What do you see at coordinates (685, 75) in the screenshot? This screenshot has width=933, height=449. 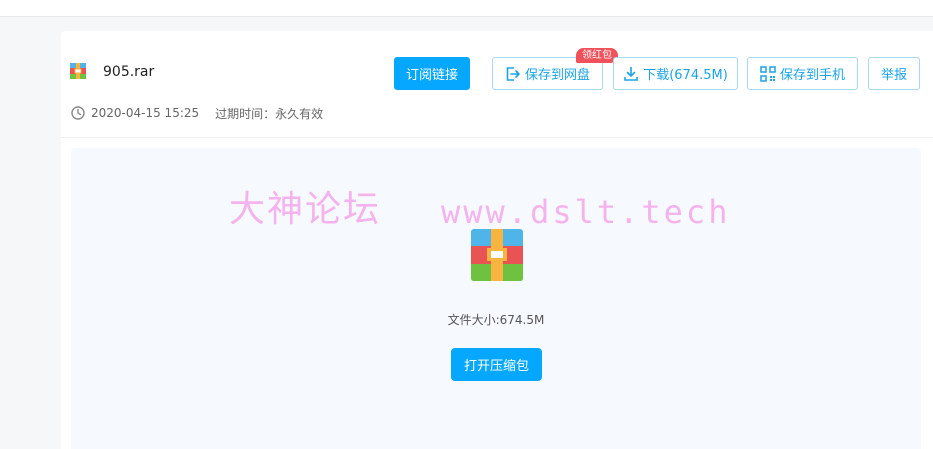 I see `download-label: 下载(674.5M)` at bounding box center [685, 75].